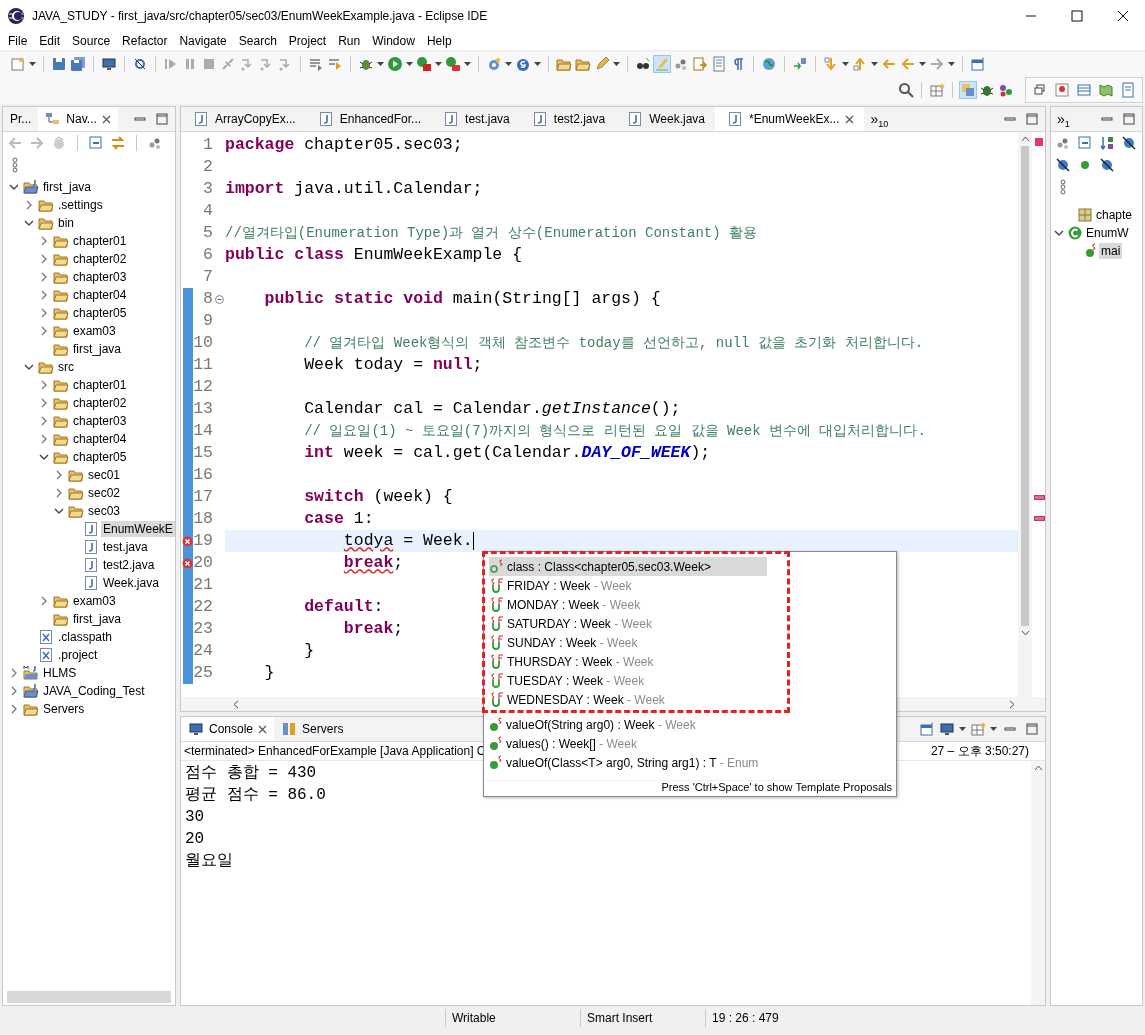 This screenshot has height=1035, width=1145. What do you see at coordinates (207, 233) in the screenshot?
I see `line-number: 5` at bounding box center [207, 233].